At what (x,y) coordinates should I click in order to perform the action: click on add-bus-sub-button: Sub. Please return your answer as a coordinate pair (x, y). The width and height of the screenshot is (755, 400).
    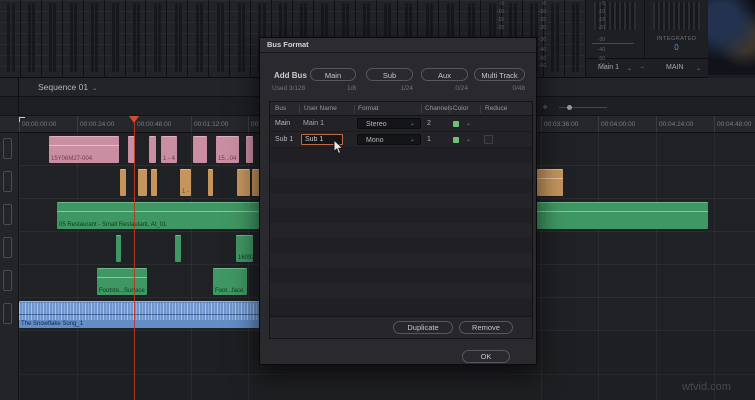
    Looking at the image, I should click on (389, 74).